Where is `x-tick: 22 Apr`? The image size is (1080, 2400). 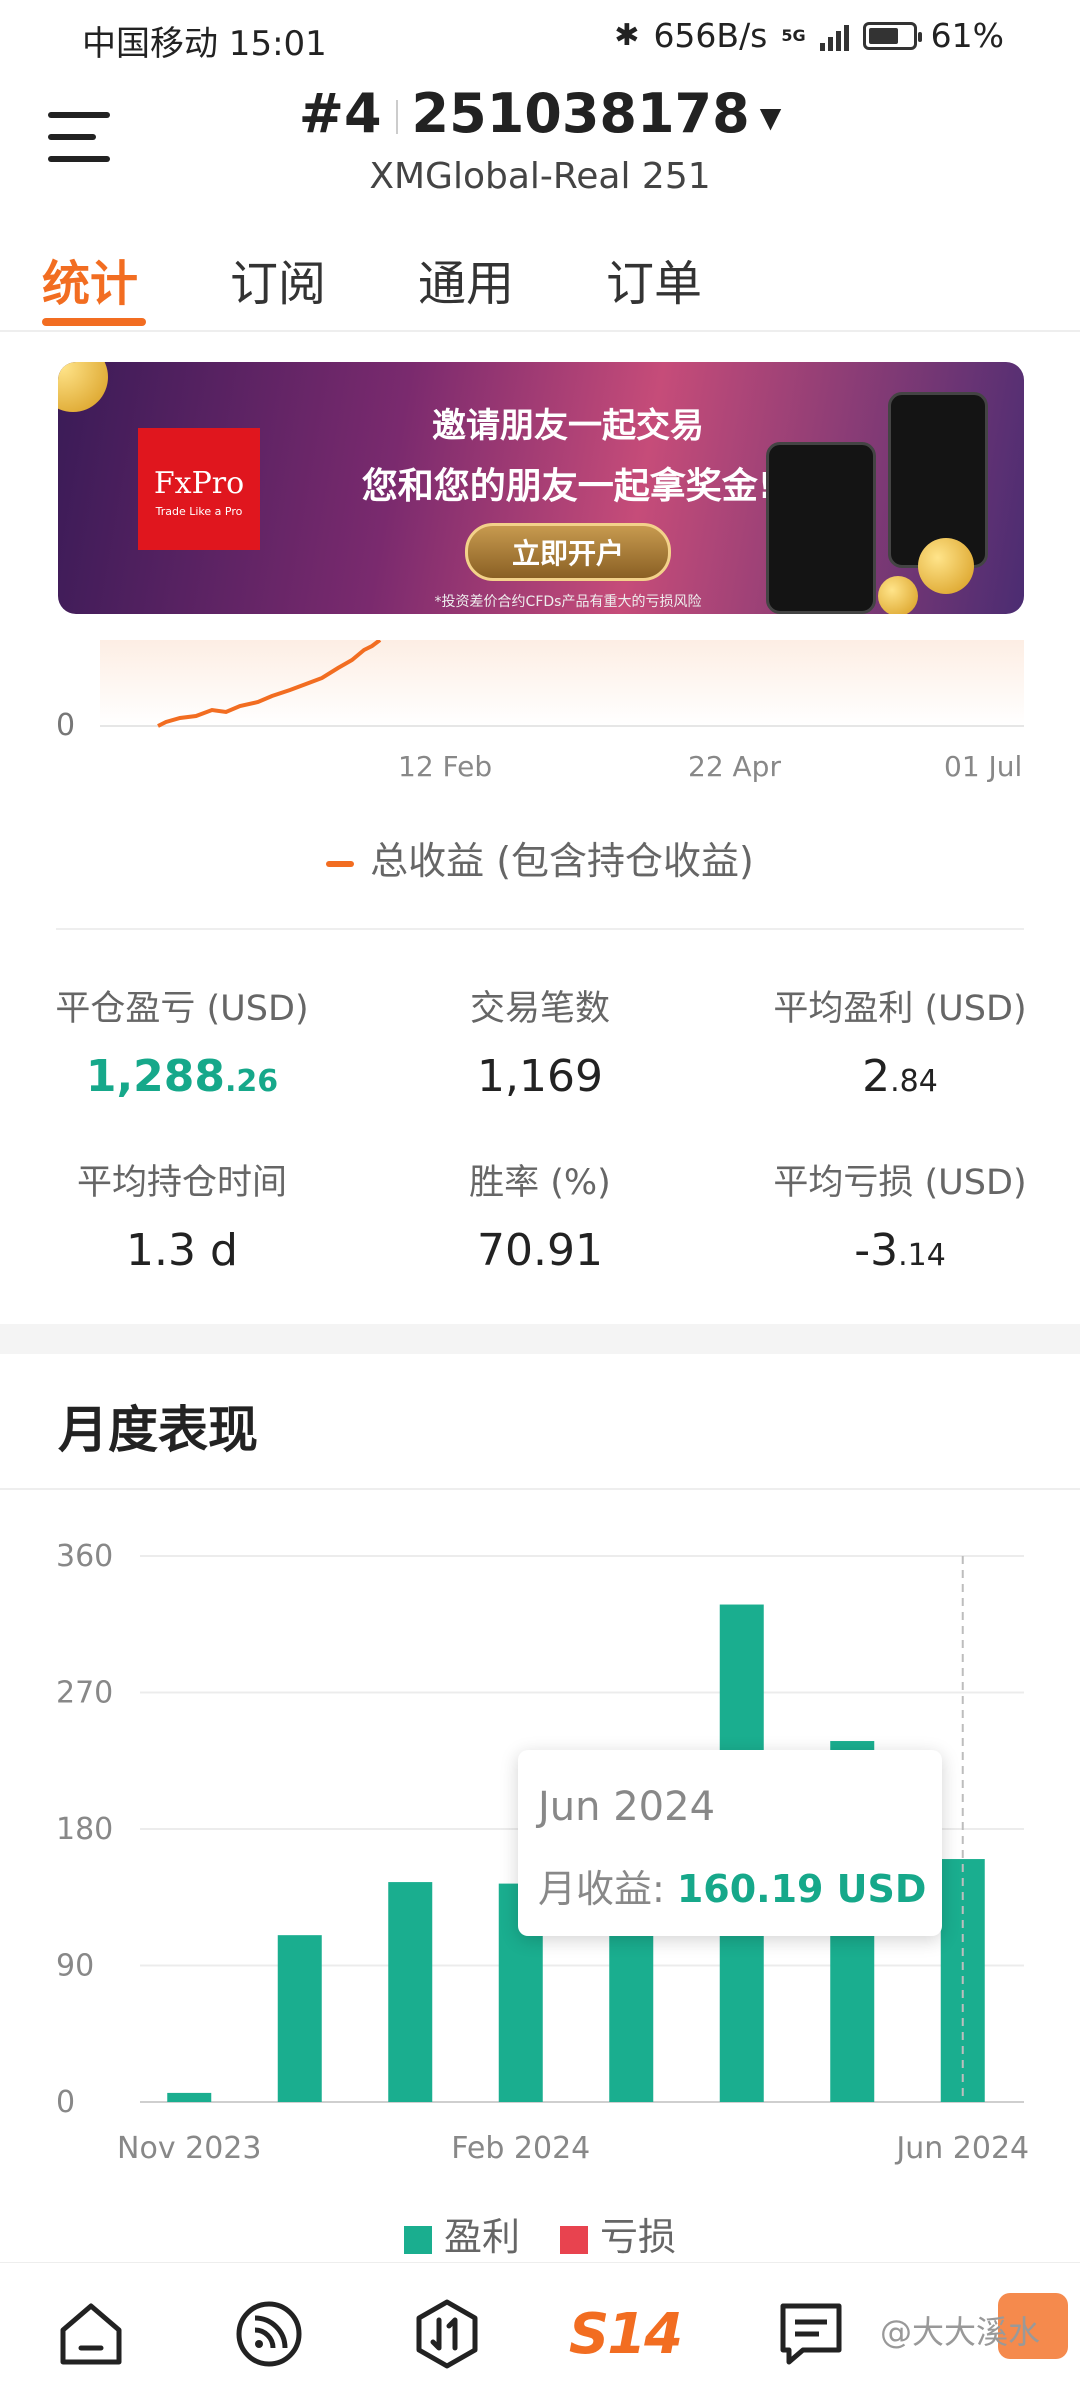 x-tick: 22 Apr is located at coordinates (734, 766).